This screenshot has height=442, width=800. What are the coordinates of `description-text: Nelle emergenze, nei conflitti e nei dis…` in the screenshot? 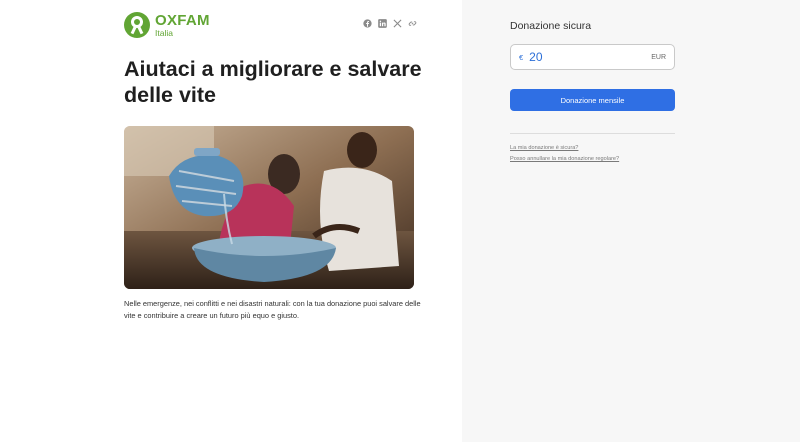 It's located at (272, 309).